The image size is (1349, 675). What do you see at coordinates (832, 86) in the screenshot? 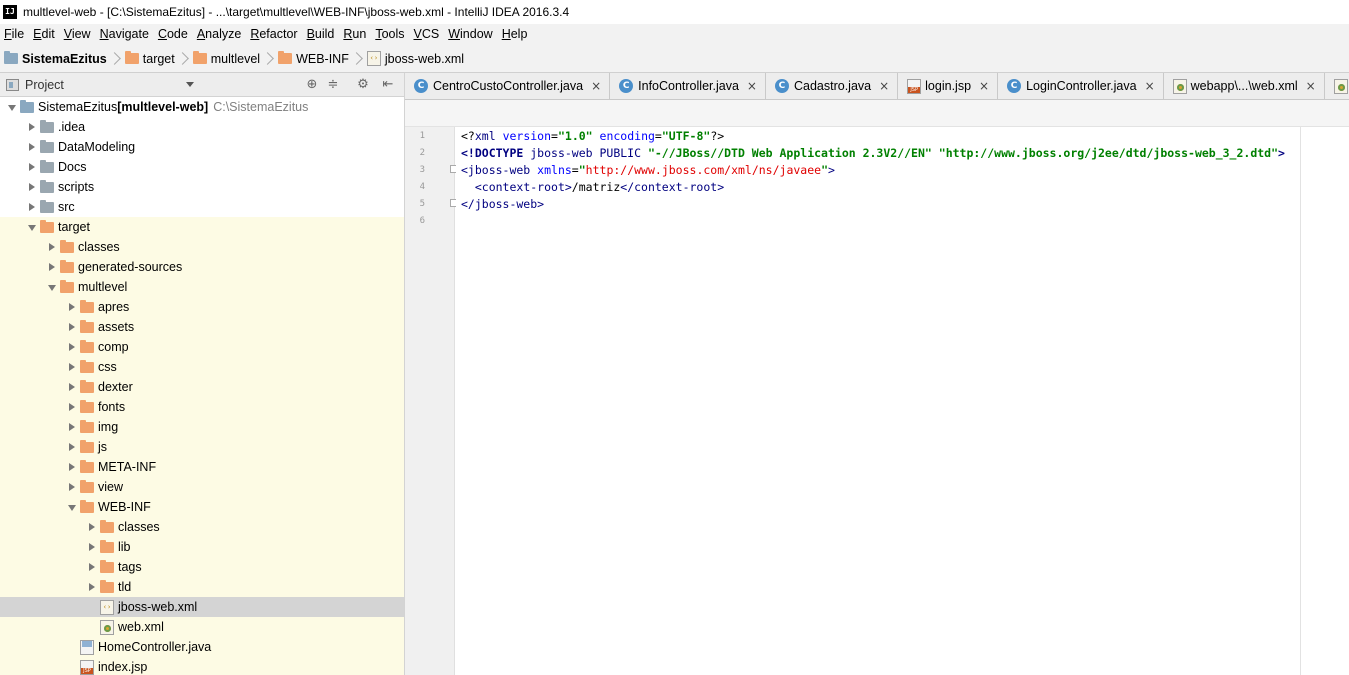
I see `tab-2: C Cadastro.java ×` at bounding box center [832, 86].